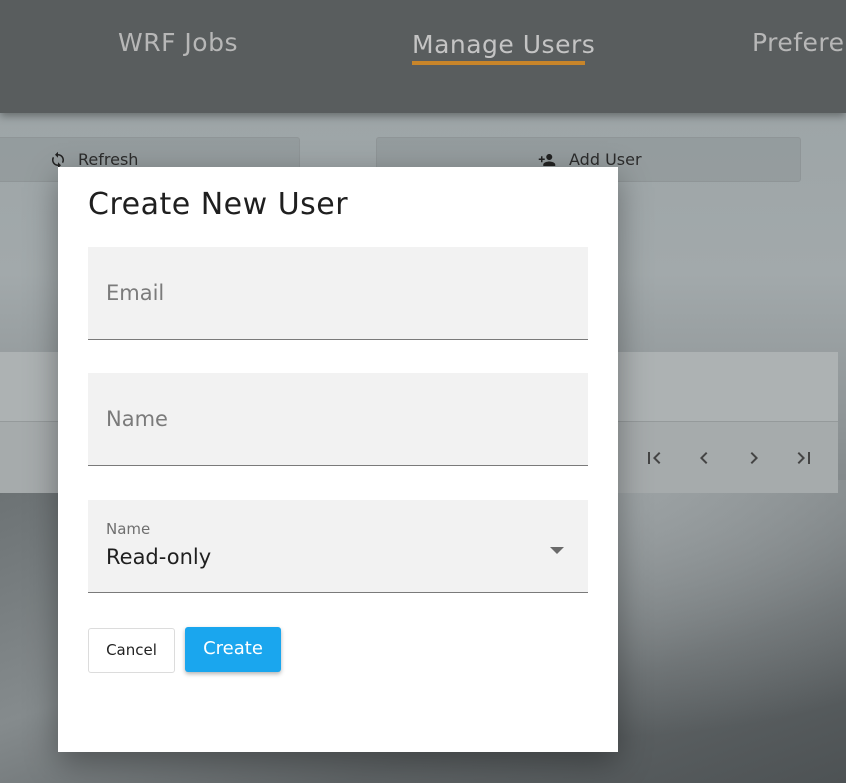 The image size is (846, 783). I want to click on dropdown-arrow-icon, so click(557, 550).